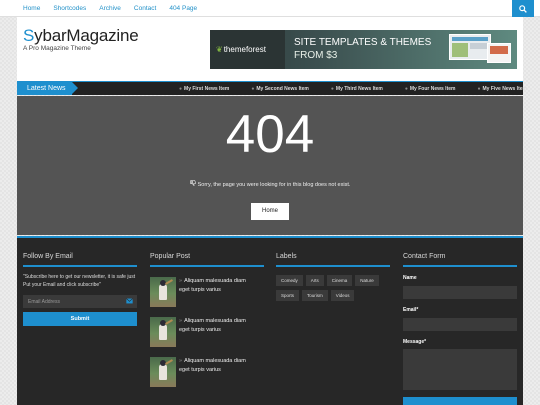  What do you see at coordinates (280, 89) in the screenshot?
I see `news-item: ● My Second News Item` at bounding box center [280, 89].